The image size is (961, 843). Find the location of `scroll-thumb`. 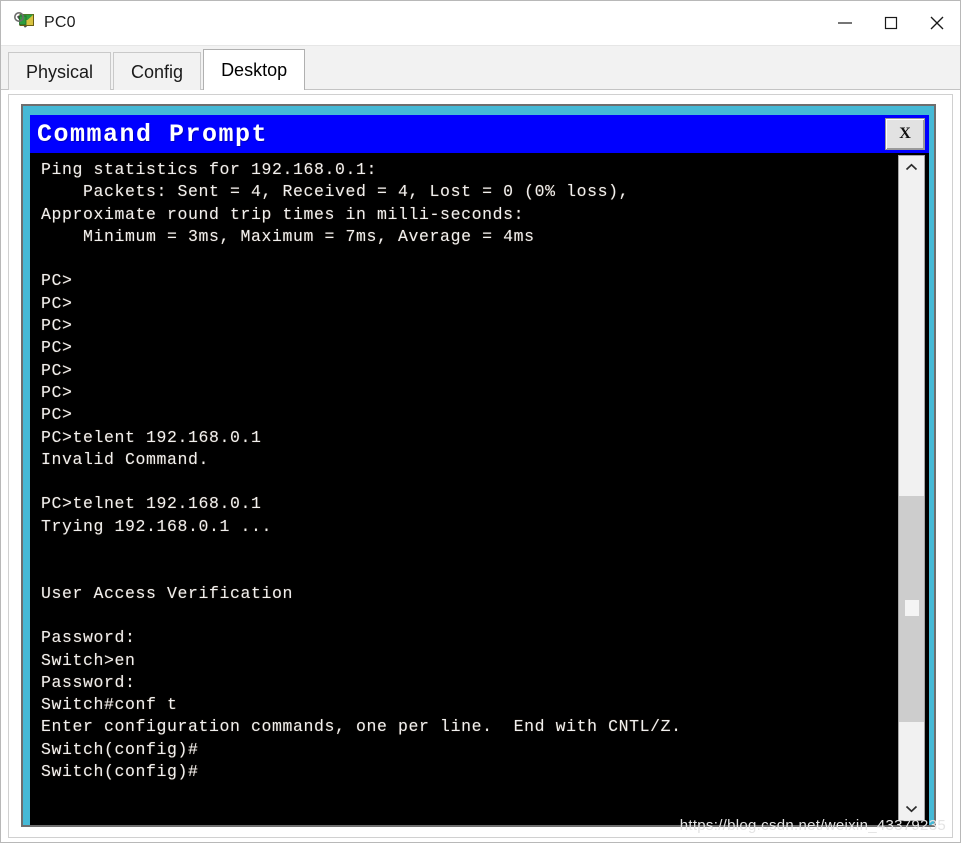

scroll-thumb is located at coordinates (911, 609).